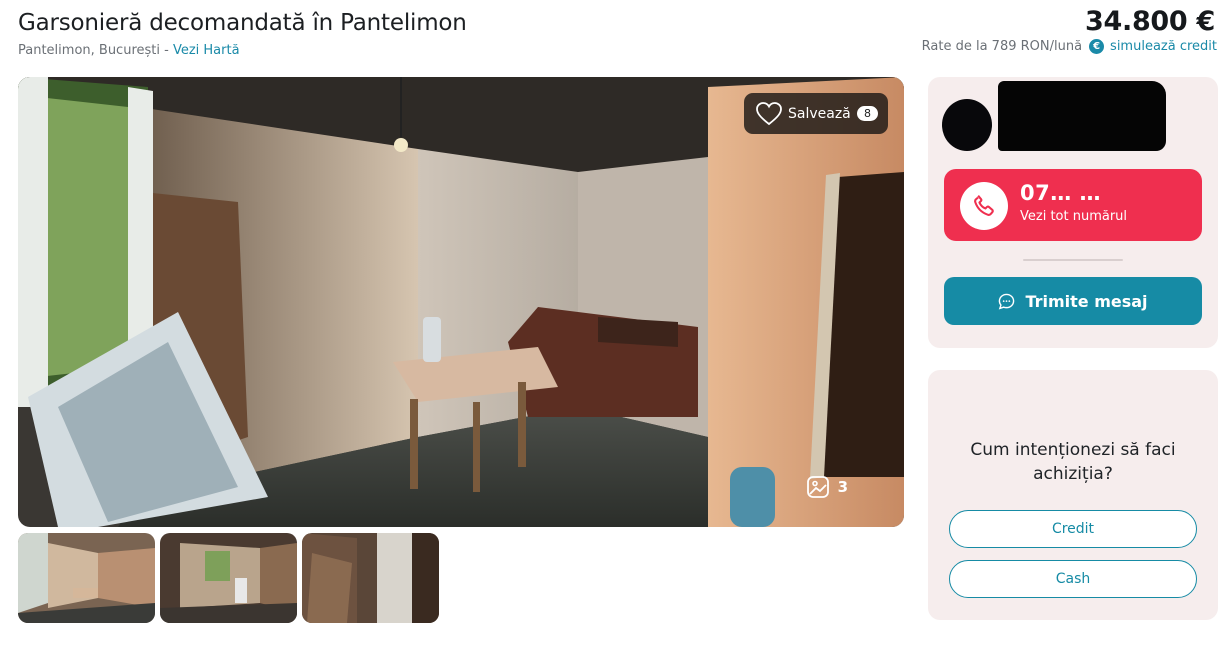  I want to click on phone-icon-circle, so click(984, 206).